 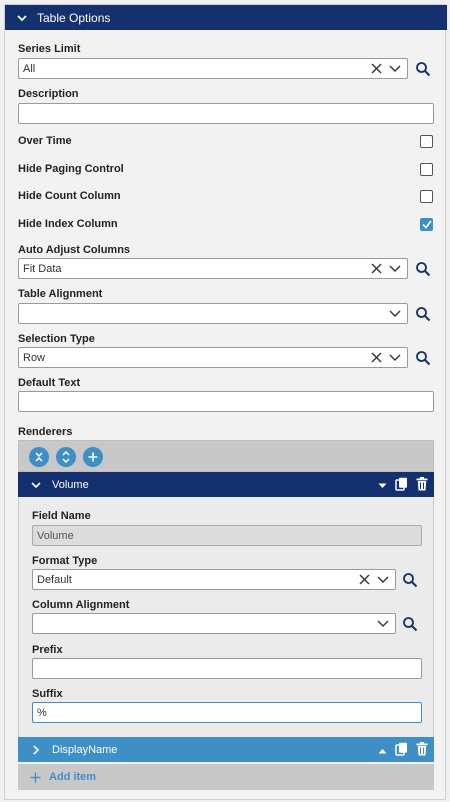 I want to click on caret-down-icon, so click(x=382, y=486).